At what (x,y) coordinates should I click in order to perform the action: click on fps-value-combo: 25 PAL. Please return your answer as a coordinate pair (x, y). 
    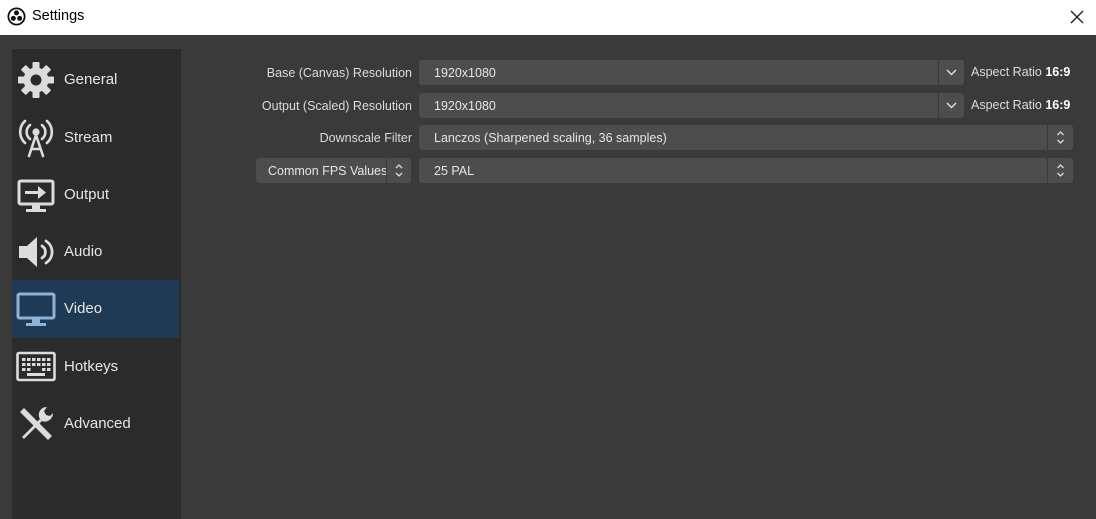
    Looking at the image, I should click on (746, 170).